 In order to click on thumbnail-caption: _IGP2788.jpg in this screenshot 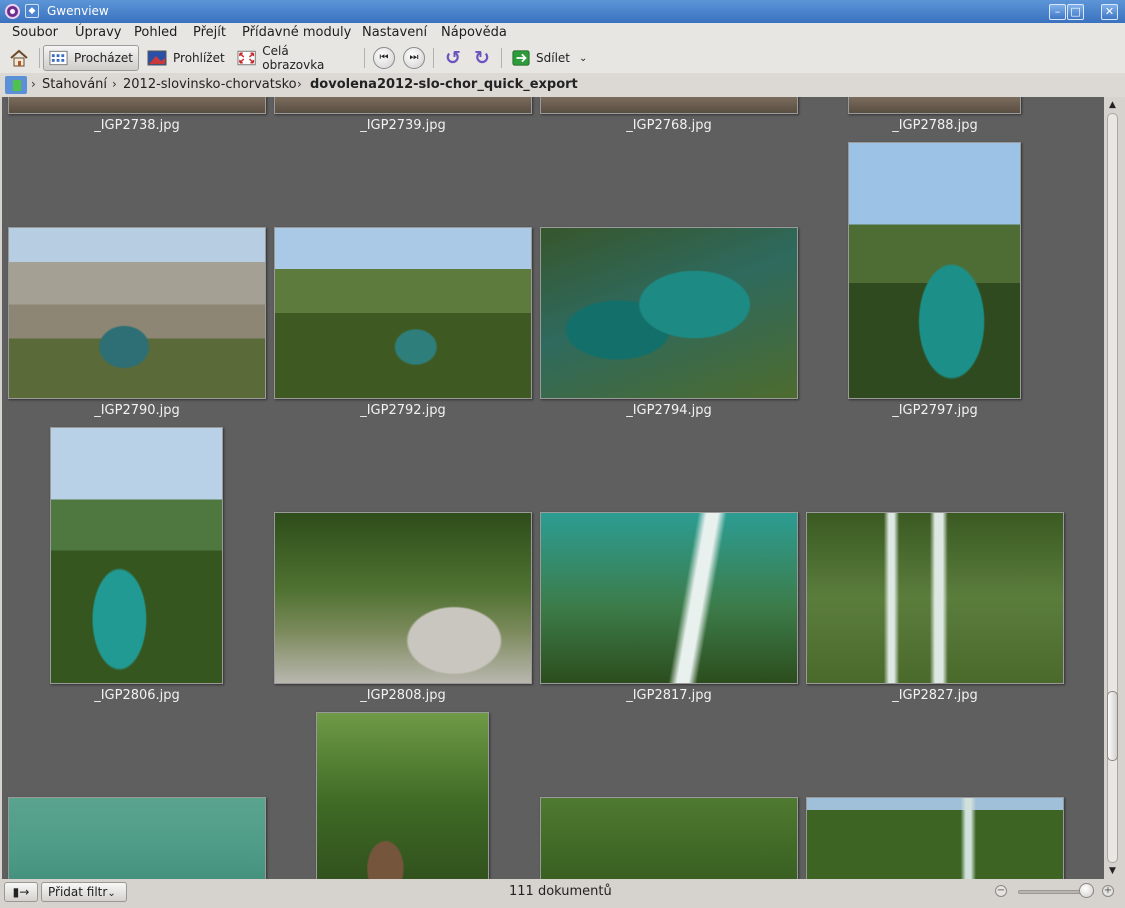, I will do `click(935, 125)`.